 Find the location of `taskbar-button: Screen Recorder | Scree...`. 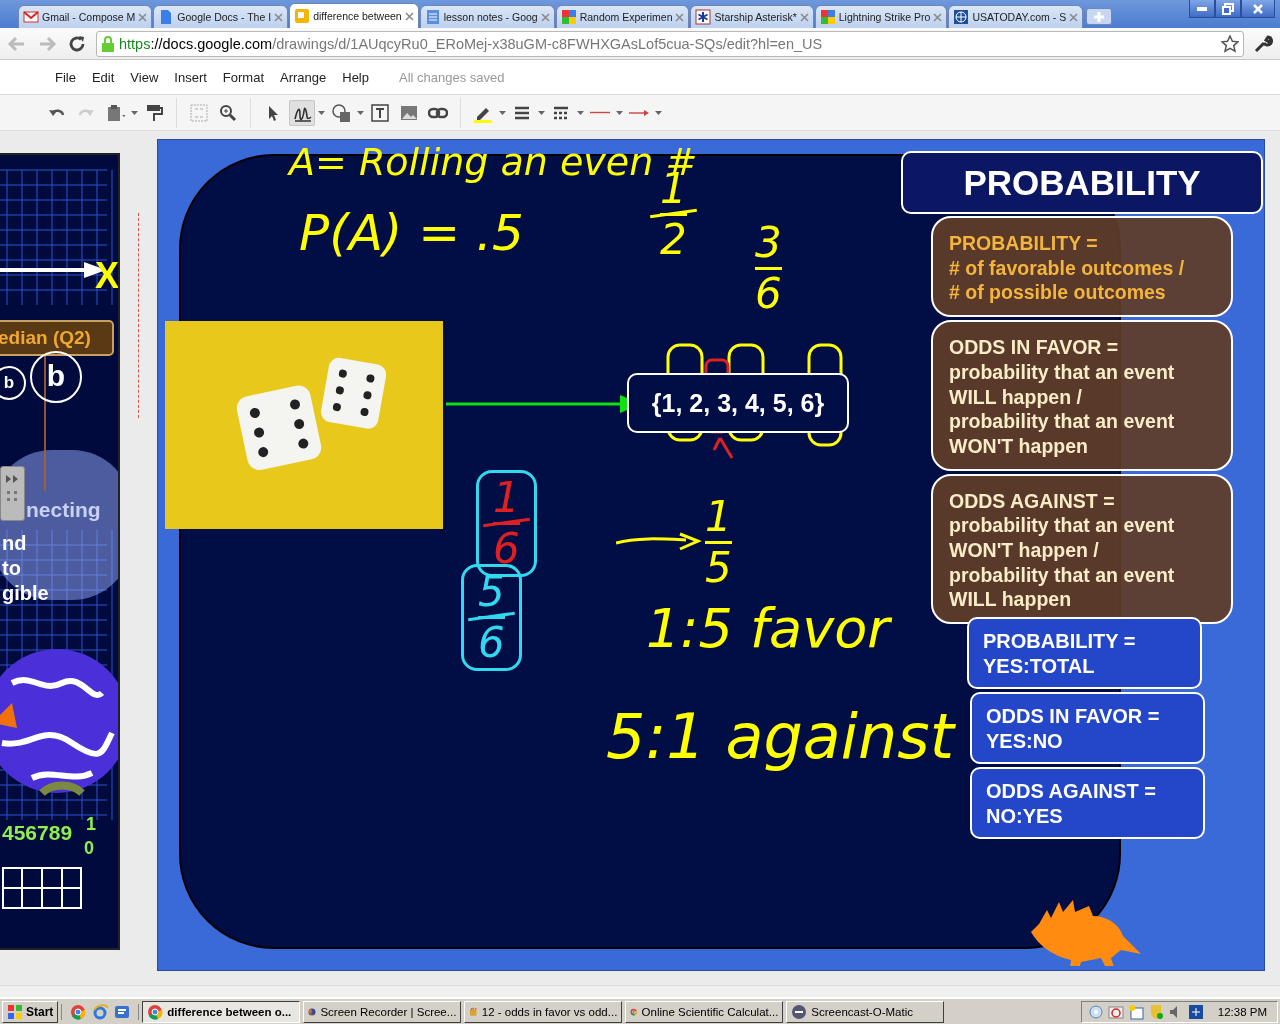

taskbar-button: Screen Recorder | Scree... is located at coordinates (382, 1011).